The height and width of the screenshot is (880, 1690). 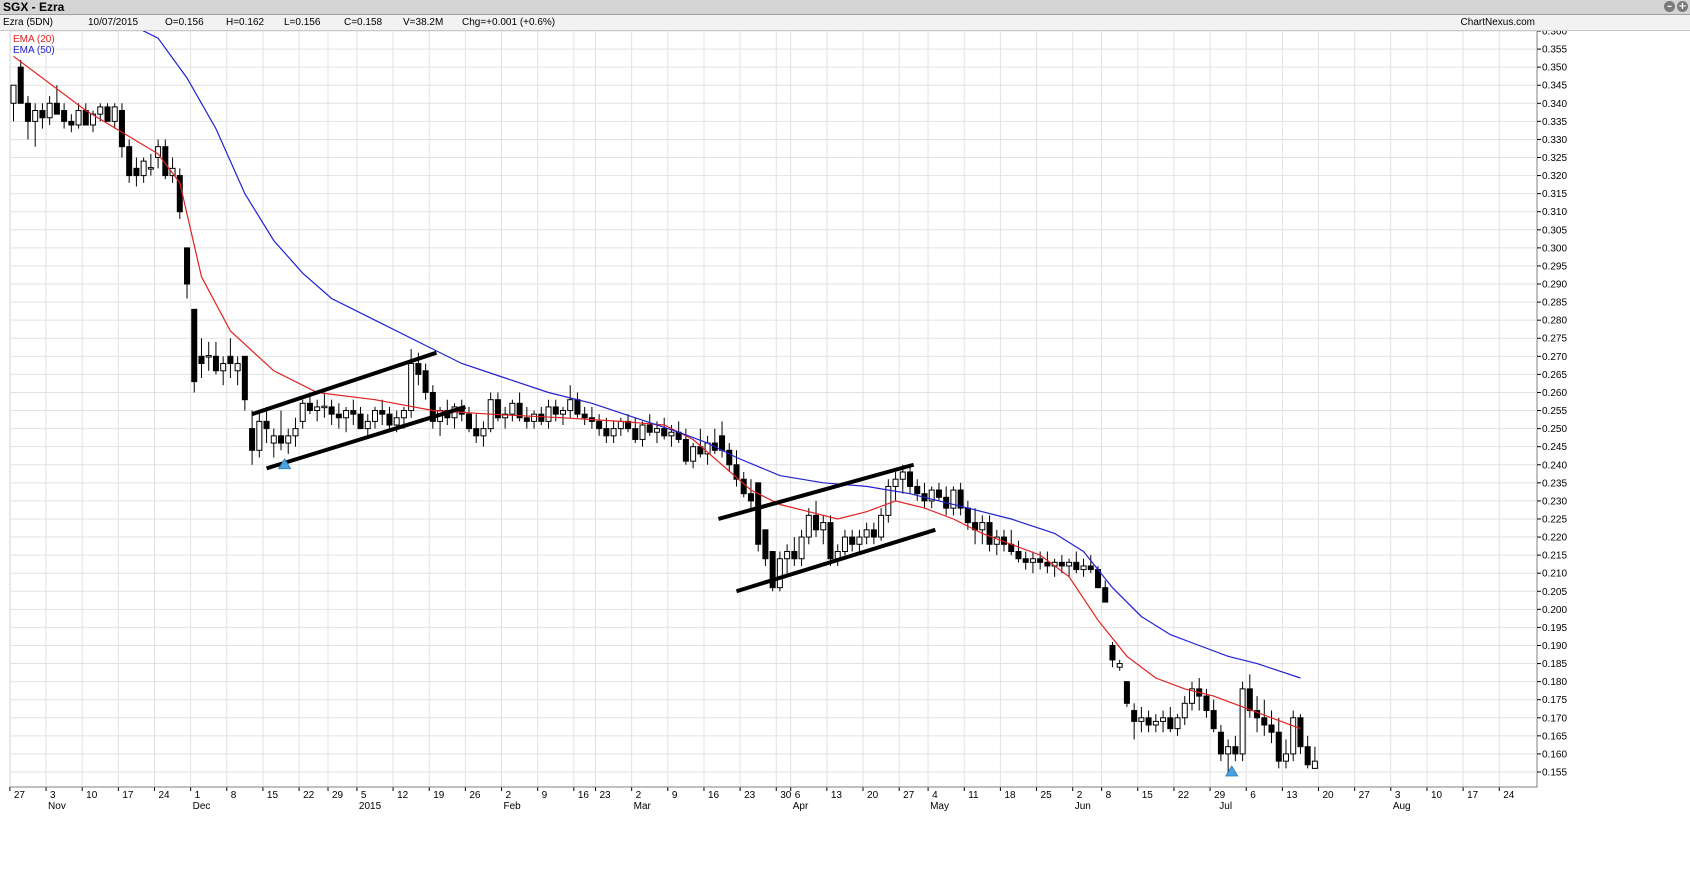 What do you see at coordinates (1682, 6) in the screenshot?
I see `add-button: +` at bounding box center [1682, 6].